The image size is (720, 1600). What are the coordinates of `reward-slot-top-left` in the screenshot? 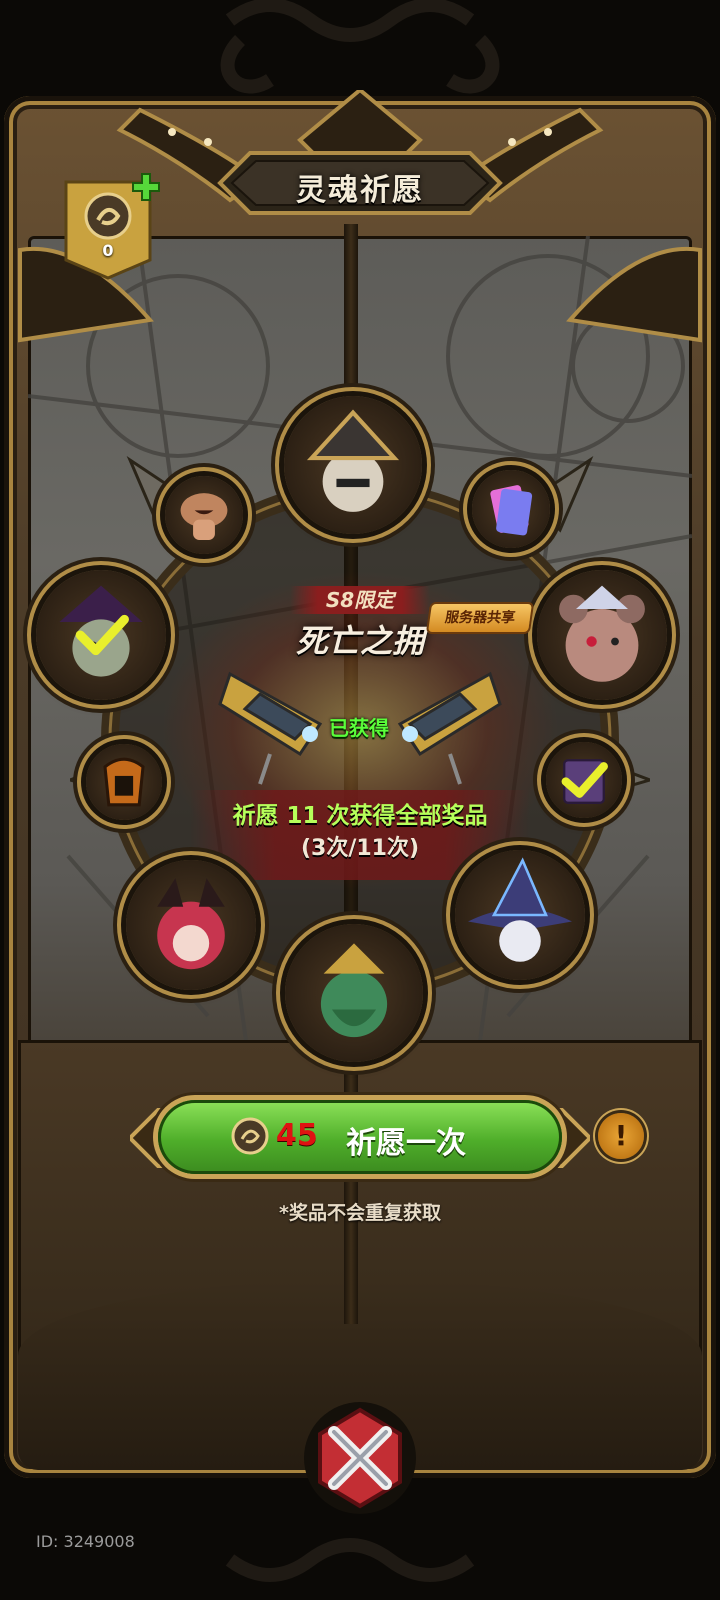 It's located at (204, 515).